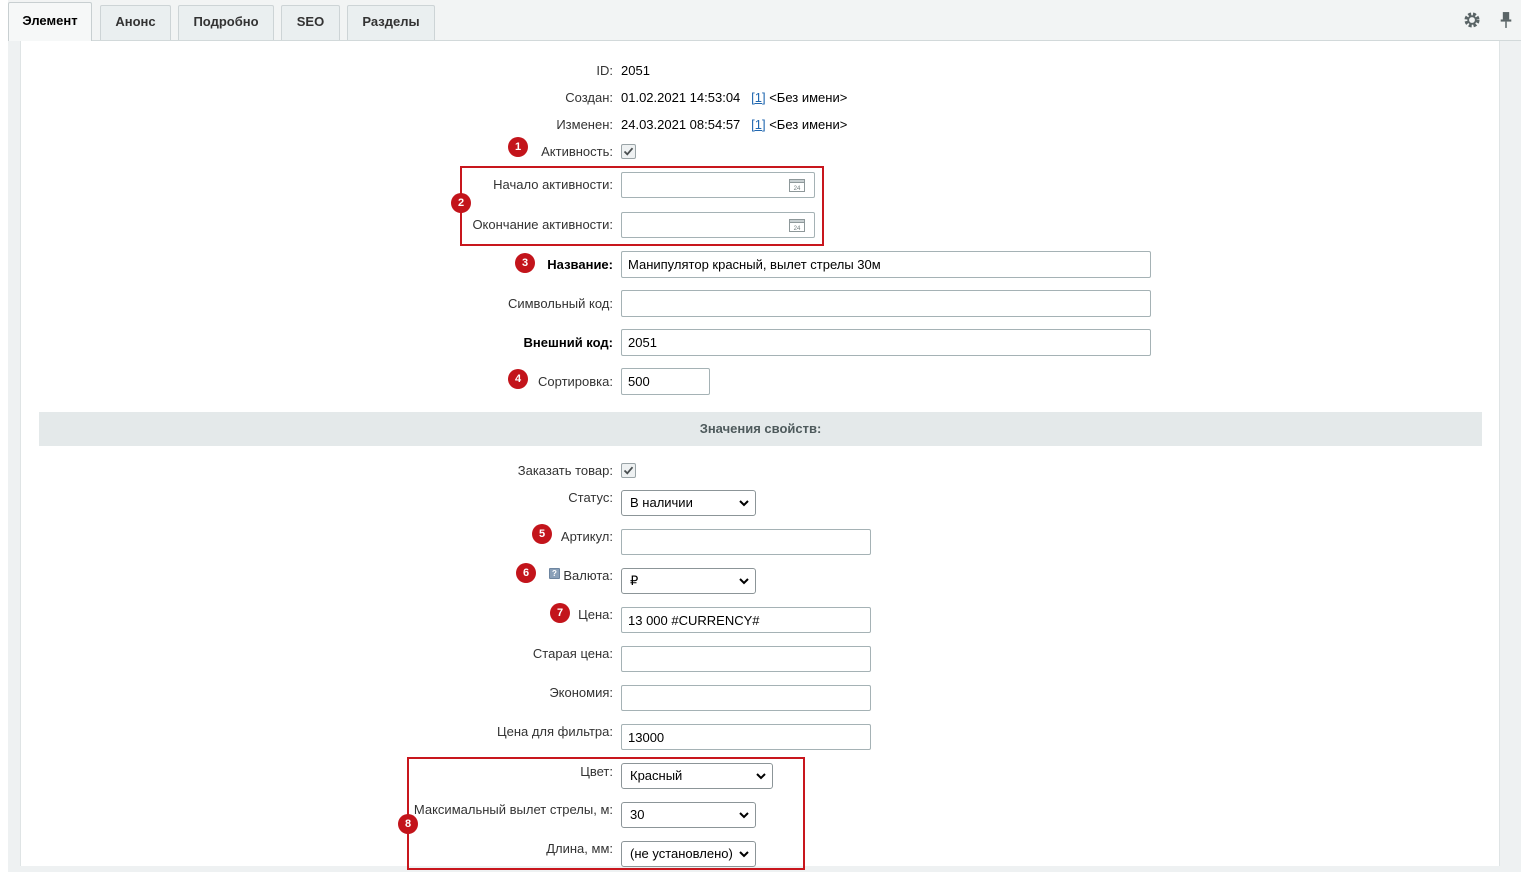  I want to click on old-price-label: Старая цена:, so click(572, 653).